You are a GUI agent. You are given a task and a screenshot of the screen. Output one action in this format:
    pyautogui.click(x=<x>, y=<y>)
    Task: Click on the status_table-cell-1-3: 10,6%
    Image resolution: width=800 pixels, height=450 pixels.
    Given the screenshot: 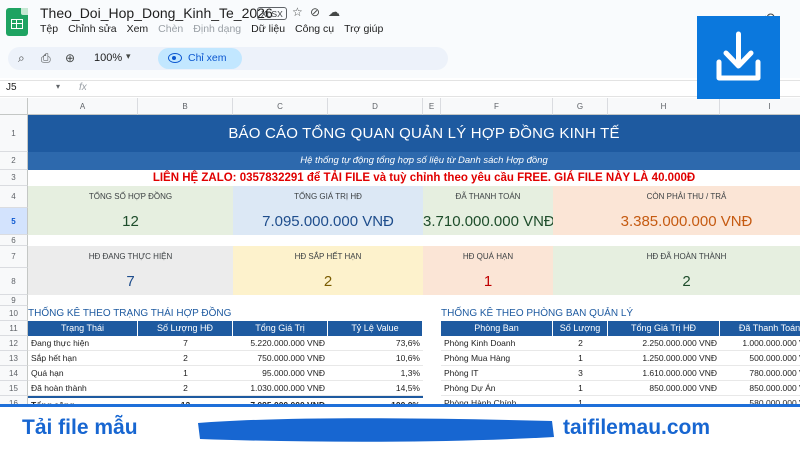 What is the action you would take?
    pyautogui.click(x=375, y=358)
    